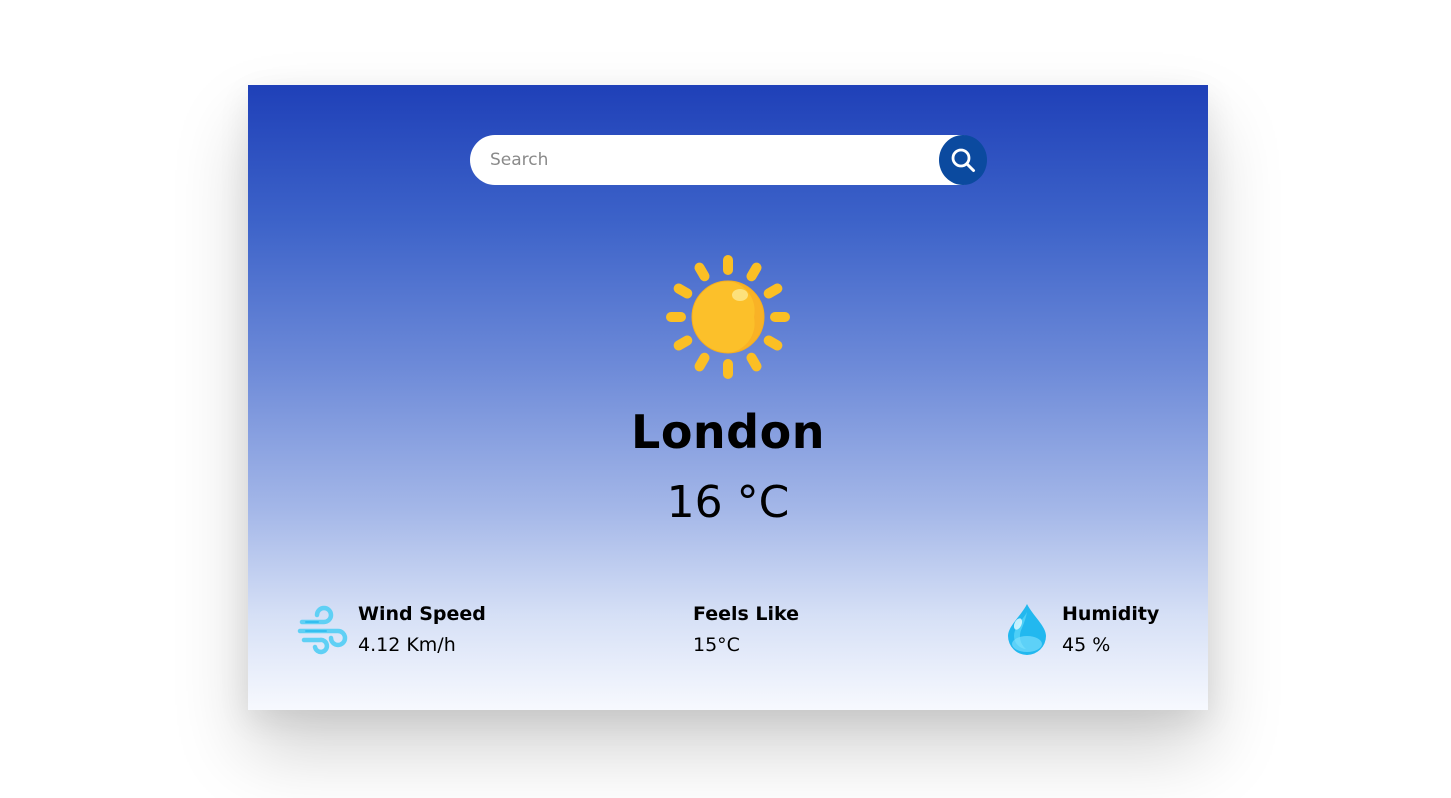  What do you see at coordinates (1111, 614) in the screenshot?
I see `humidity-label: Humidity` at bounding box center [1111, 614].